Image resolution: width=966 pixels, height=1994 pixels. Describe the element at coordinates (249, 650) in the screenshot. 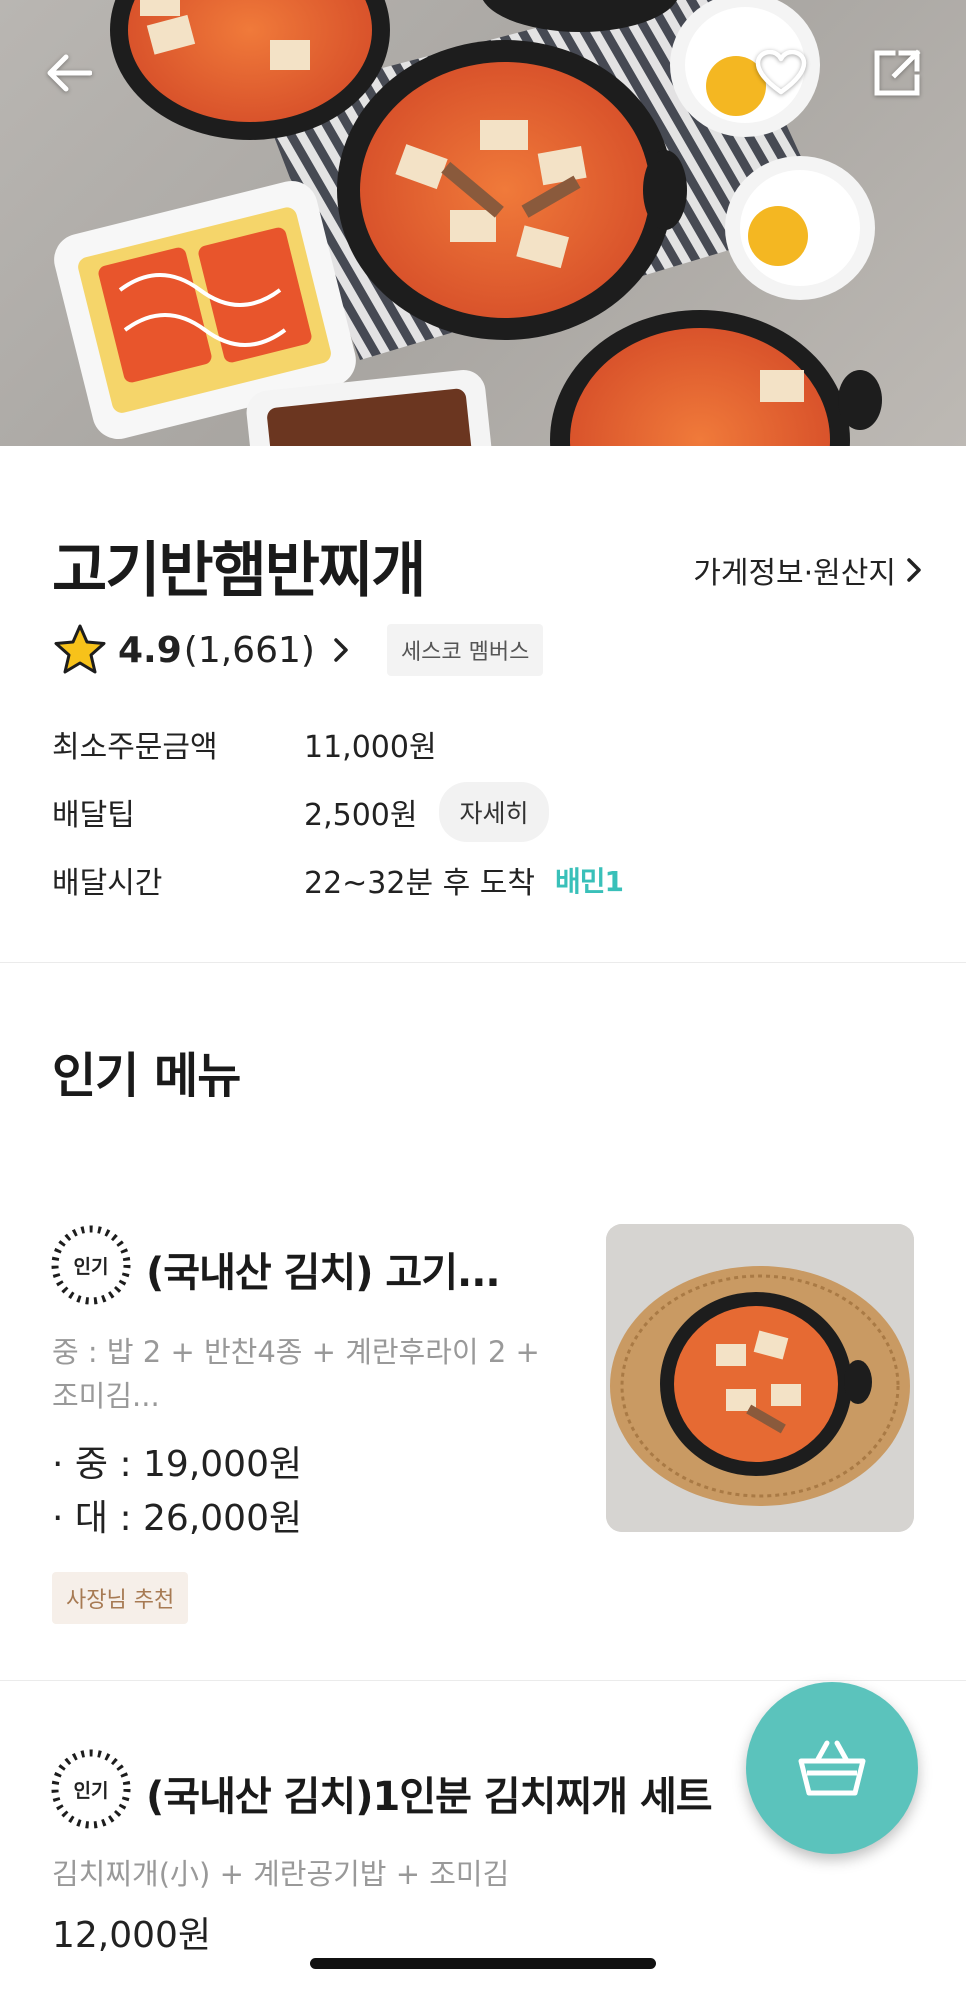

I see `review-count: (1,661)` at that location.